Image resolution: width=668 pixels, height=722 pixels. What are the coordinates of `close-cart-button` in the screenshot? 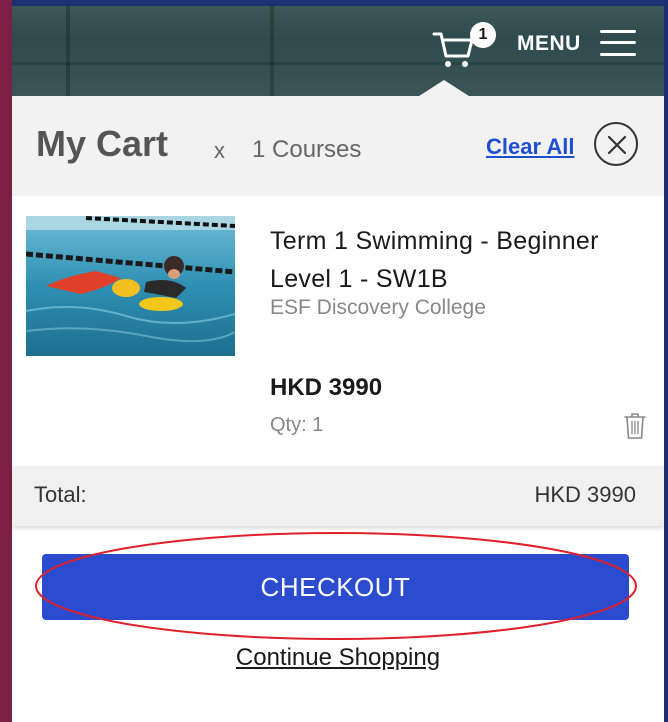 It's located at (616, 144).